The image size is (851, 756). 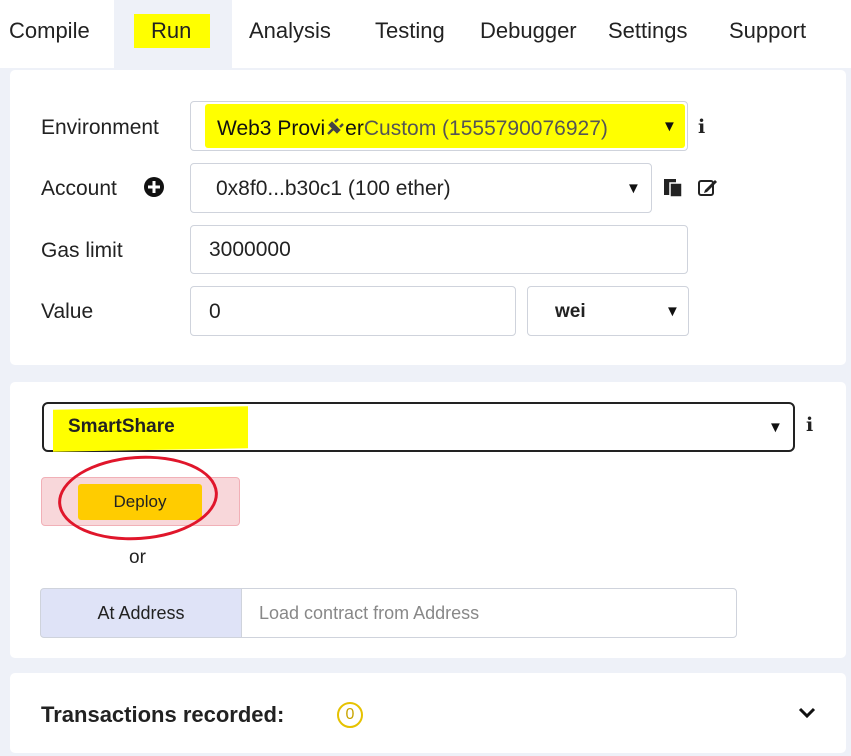 I want to click on value-label: Value, so click(x=67, y=311).